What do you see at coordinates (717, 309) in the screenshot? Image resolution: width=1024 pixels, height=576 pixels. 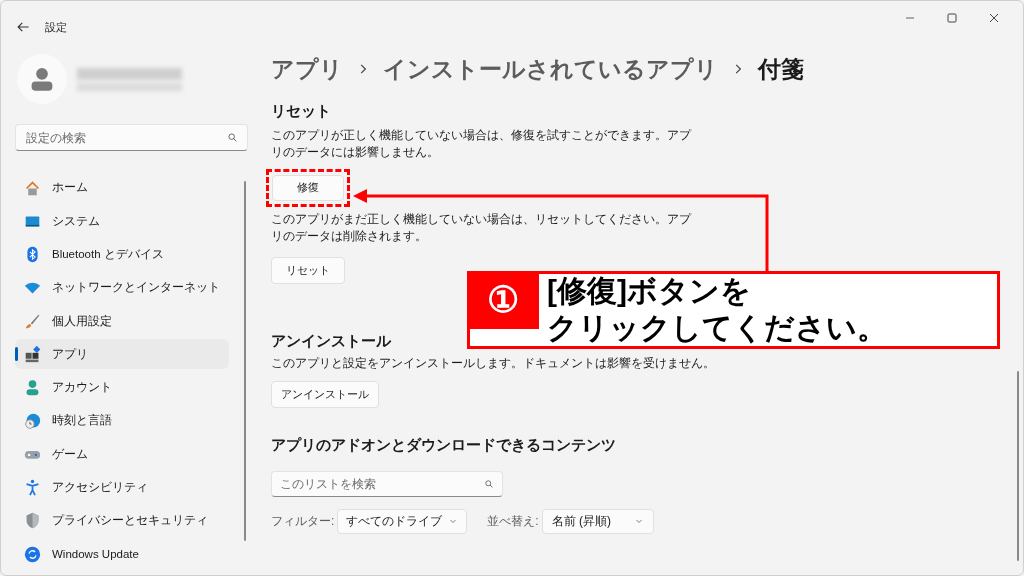 I see `callout-text: [修復]ボタンを クリックしてください。` at bounding box center [717, 309].